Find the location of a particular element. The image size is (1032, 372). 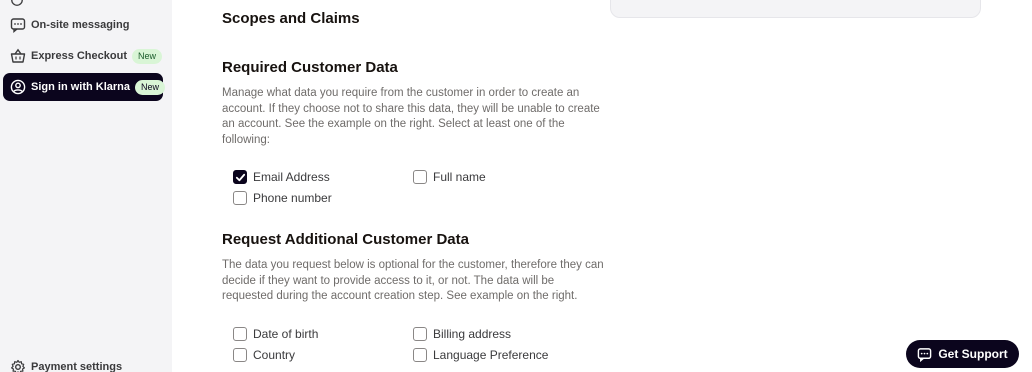

checkbox-phone-number: Phone number is located at coordinates (282, 198).